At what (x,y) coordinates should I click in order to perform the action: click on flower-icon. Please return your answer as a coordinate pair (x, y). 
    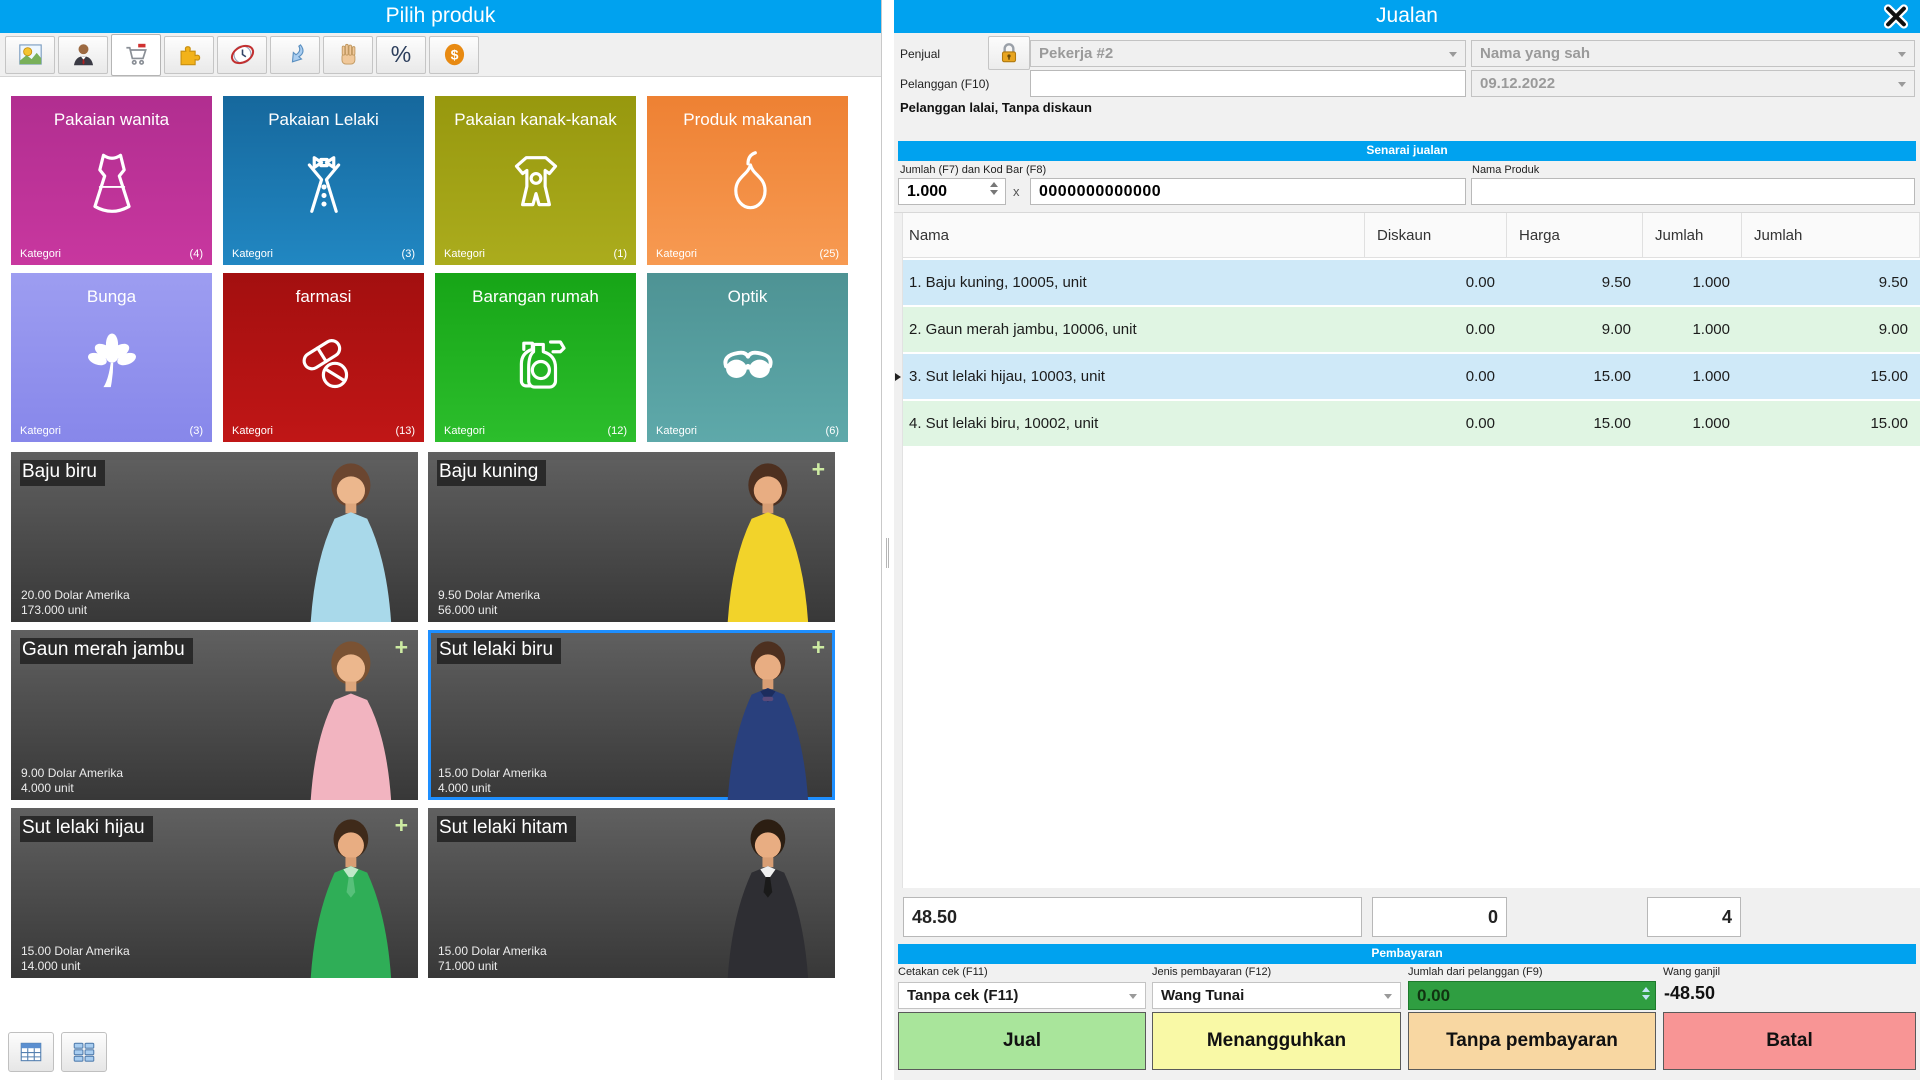
    Looking at the image, I should click on (112, 364).